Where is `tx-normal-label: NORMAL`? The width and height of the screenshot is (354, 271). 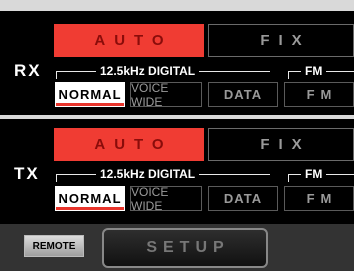
tx-normal-label: NORMAL is located at coordinates (90, 198).